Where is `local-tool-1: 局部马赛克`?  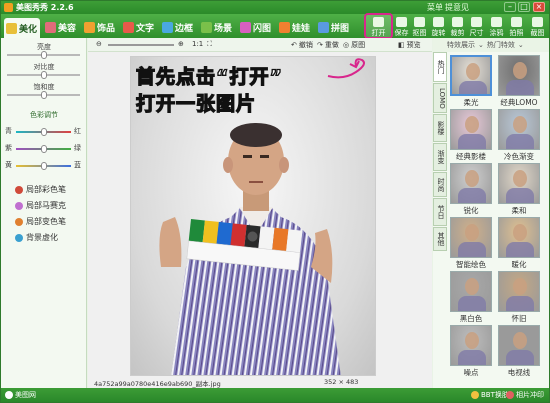
local-tool-1: 局部马赛克 is located at coordinates (40, 205).